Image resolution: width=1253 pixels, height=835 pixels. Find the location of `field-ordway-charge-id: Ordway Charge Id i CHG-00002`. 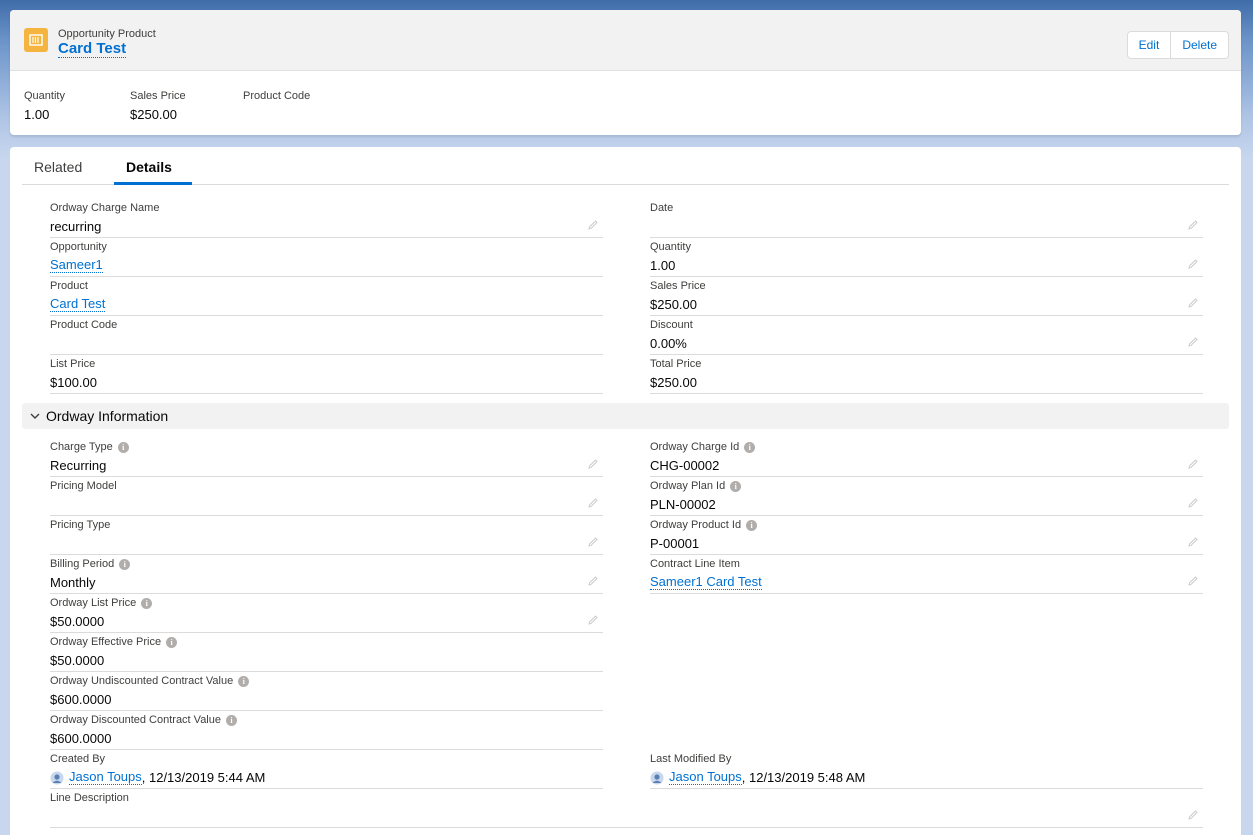

field-ordway-charge-id: Ordway Charge Id i CHG-00002 is located at coordinates (926, 457).